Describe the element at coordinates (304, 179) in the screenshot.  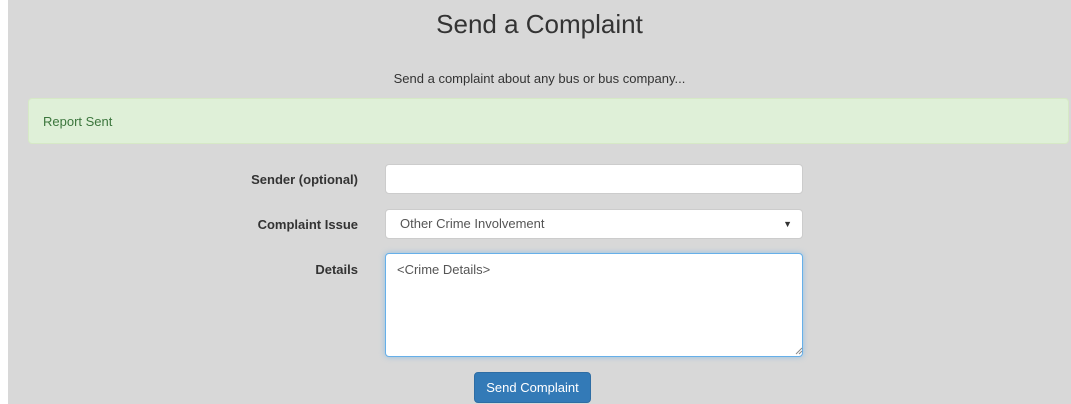
I see `sender-label: Sender (optional)` at that location.